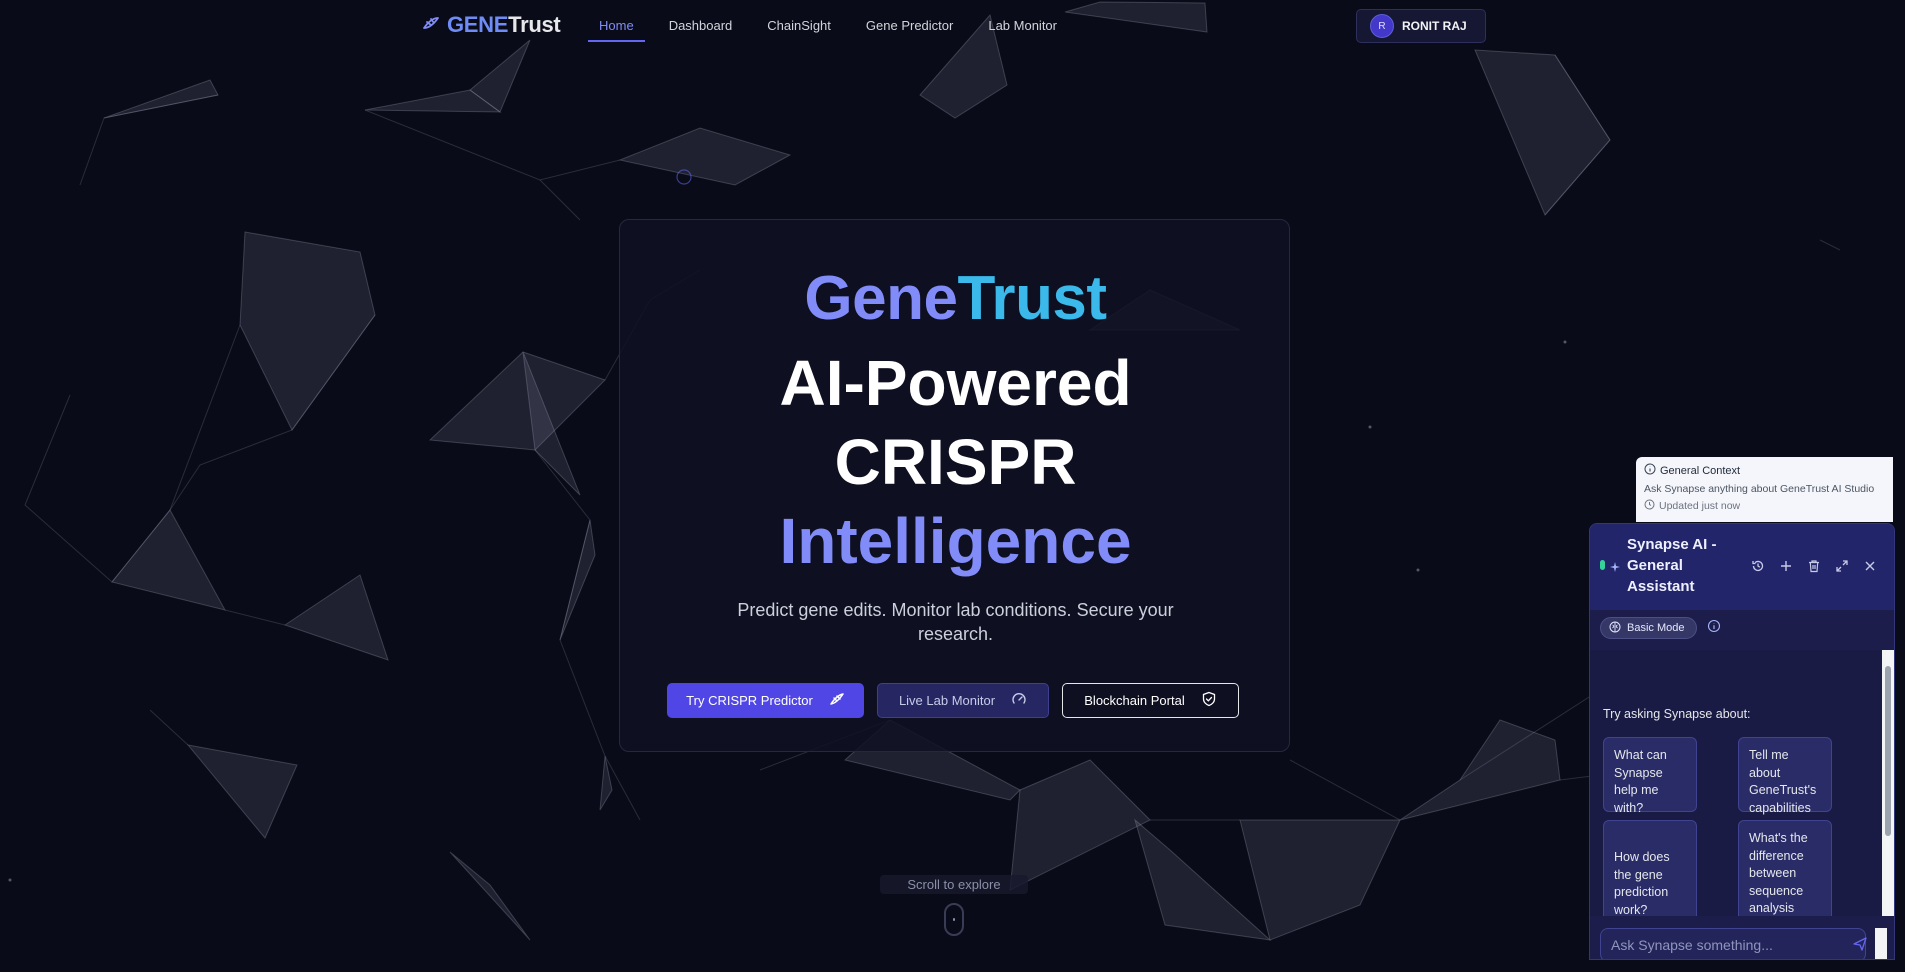 The image size is (1905, 972). Describe the element at coordinates (616, 21) in the screenshot. I see `nav-link-home: Home` at that location.